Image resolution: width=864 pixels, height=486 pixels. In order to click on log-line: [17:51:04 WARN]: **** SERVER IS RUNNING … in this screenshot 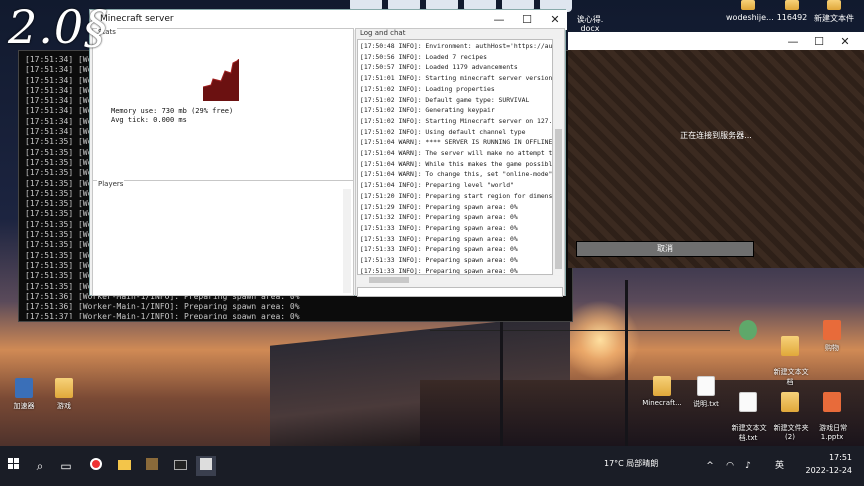, I will do `click(456, 142)`.